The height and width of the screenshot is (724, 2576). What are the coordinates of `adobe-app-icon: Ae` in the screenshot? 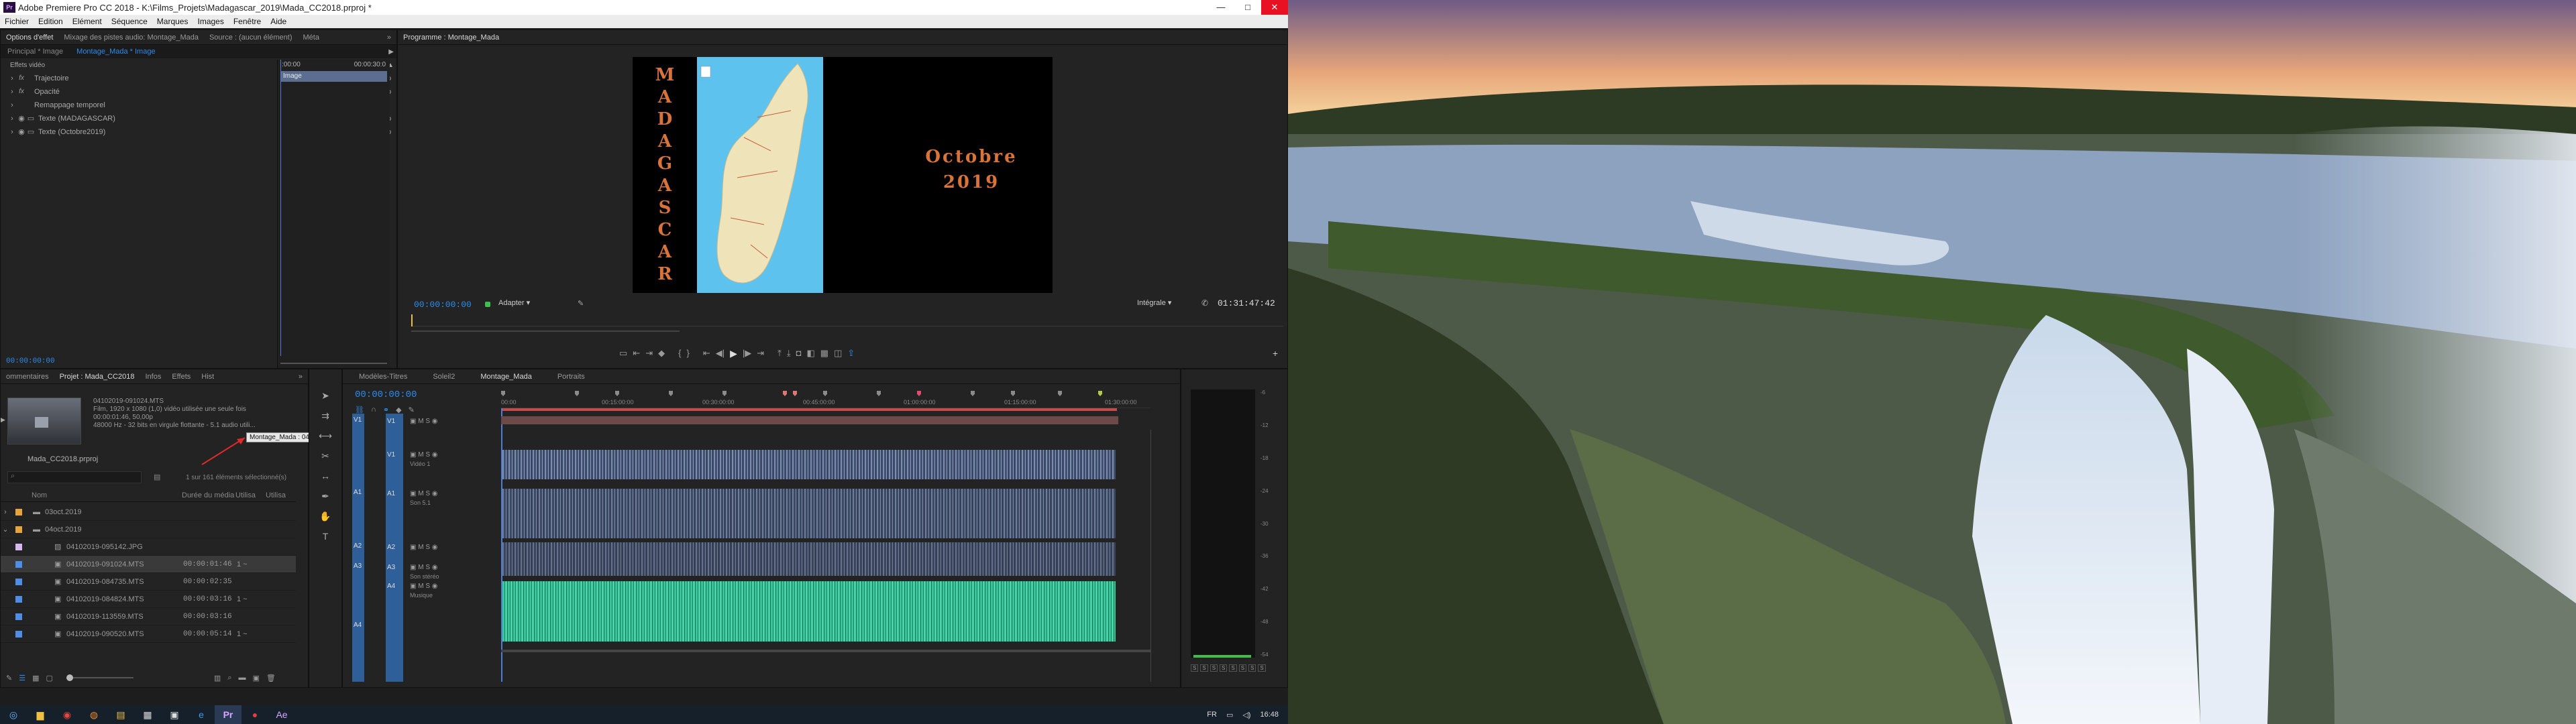 It's located at (281, 714).